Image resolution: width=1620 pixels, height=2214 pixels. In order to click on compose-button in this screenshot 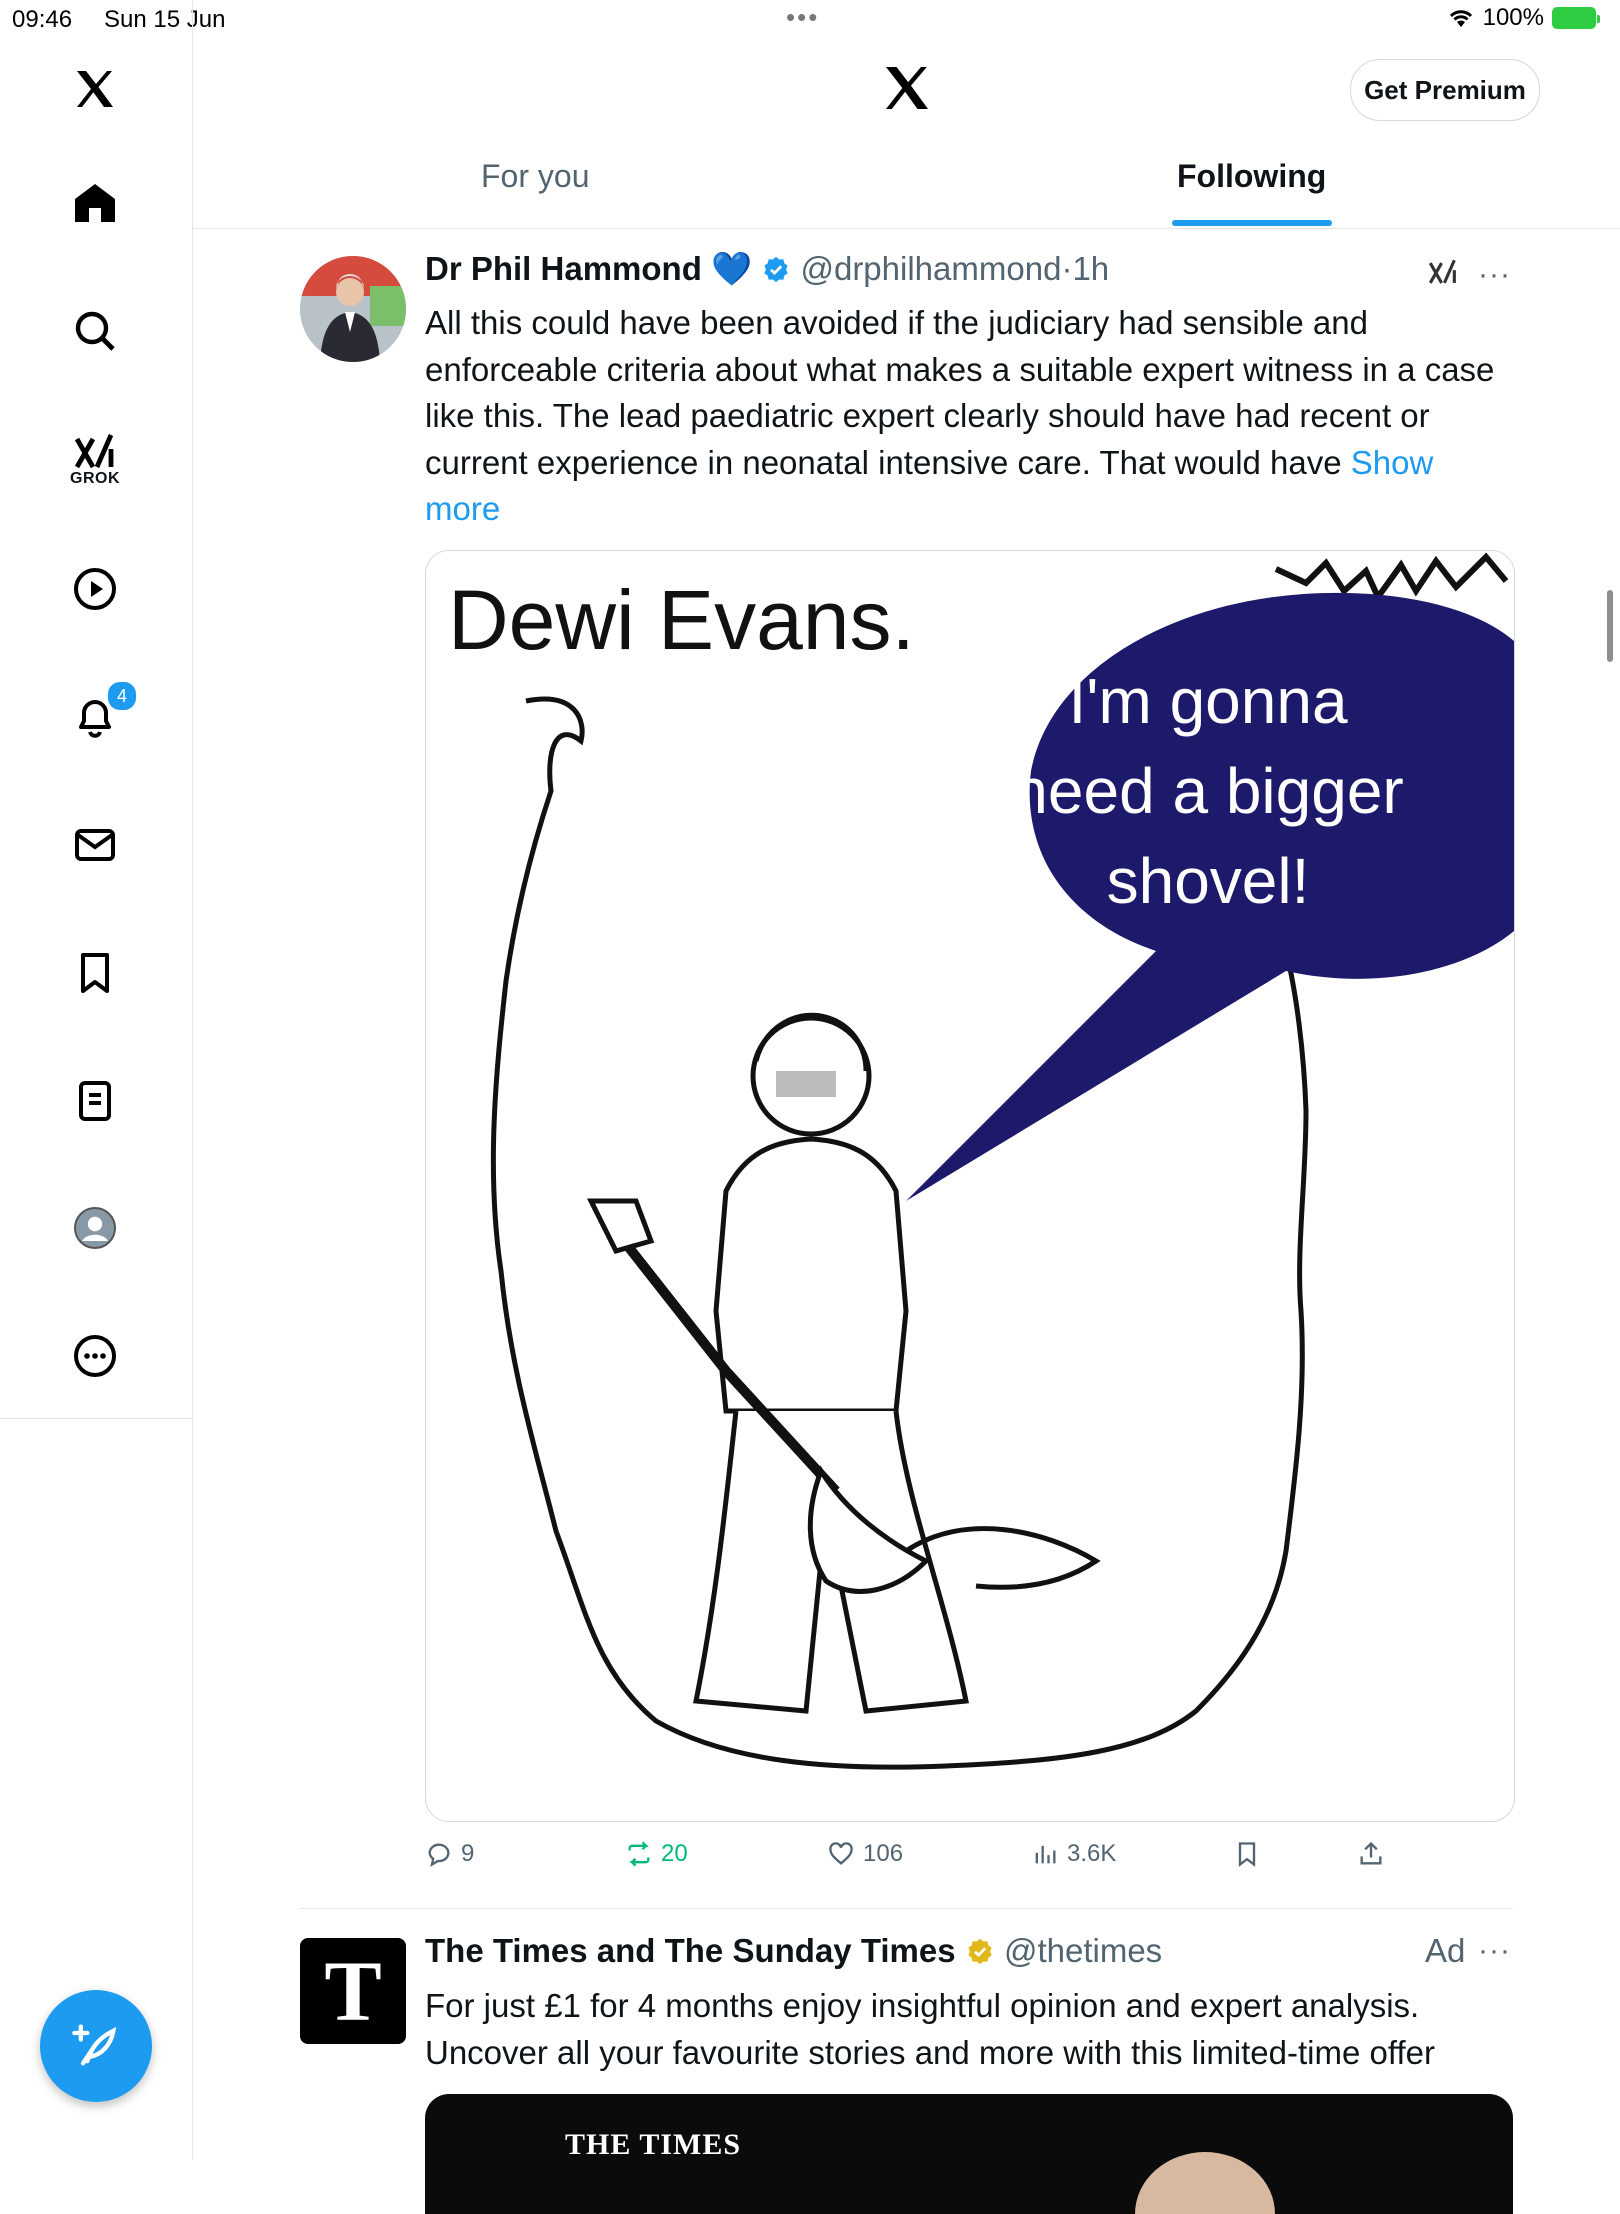, I will do `click(96, 2046)`.